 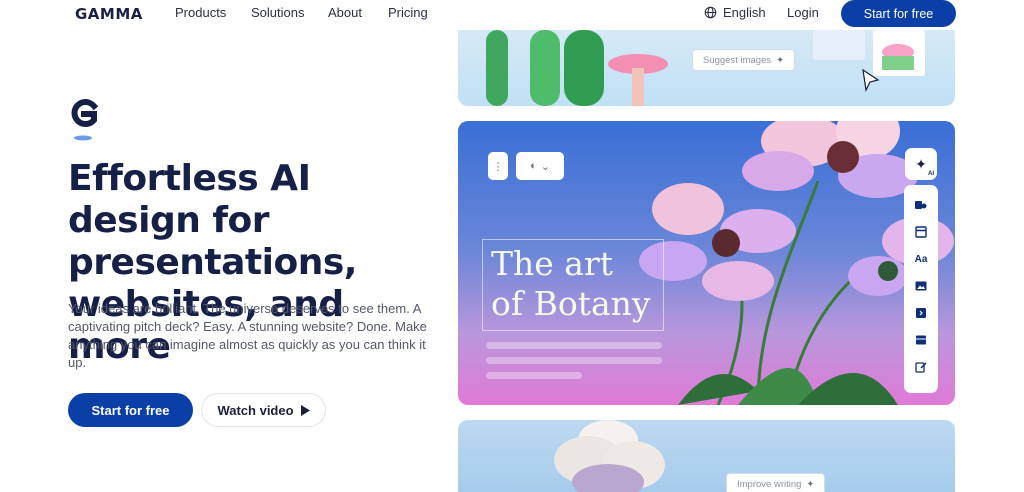 What do you see at coordinates (305, 410) in the screenshot?
I see `play-icon` at bounding box center [305, 410].